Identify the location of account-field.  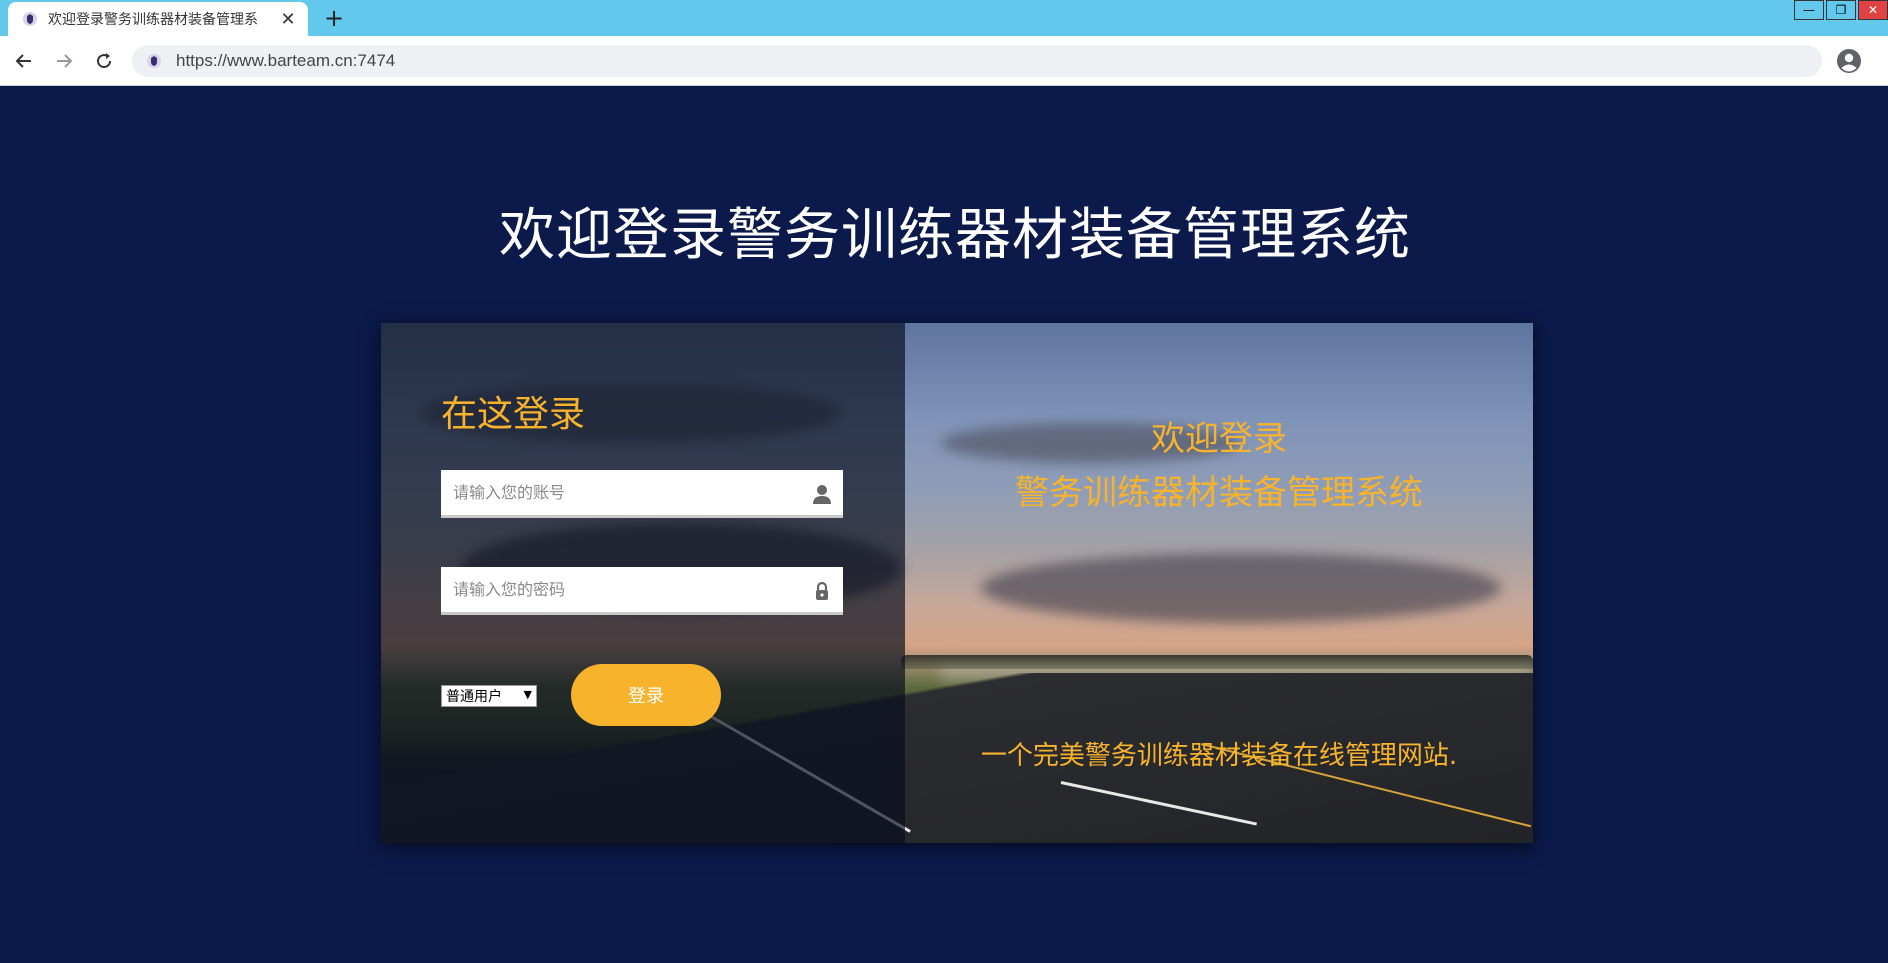
(642, 494).